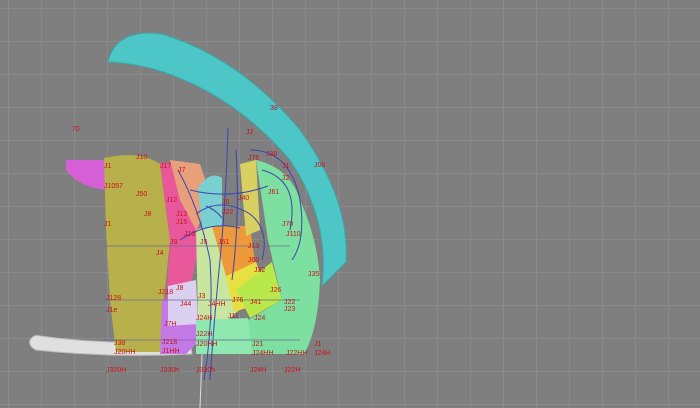 This screenshot has height=408, width=700. What do you see at coordinates (202, 296) in the screenshot?
I see `point-label: J3` at bounding box center [202, 296].